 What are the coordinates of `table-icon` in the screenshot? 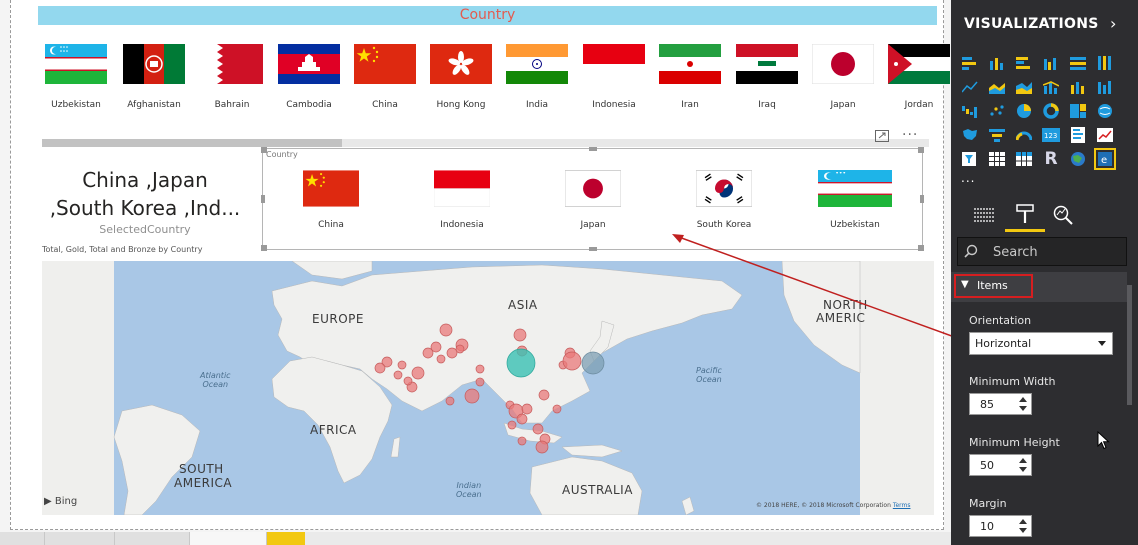 It's located at (997, 159).